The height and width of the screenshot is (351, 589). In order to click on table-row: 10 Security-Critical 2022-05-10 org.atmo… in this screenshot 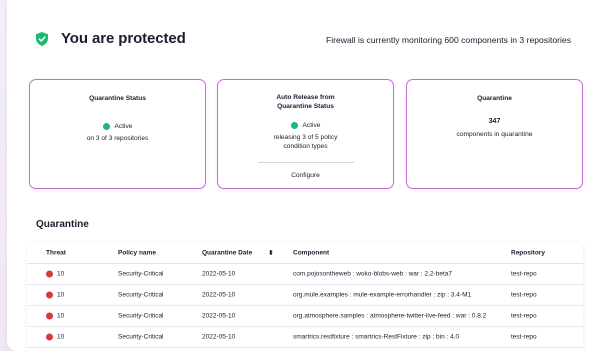, I will do `click(305, 316)`.